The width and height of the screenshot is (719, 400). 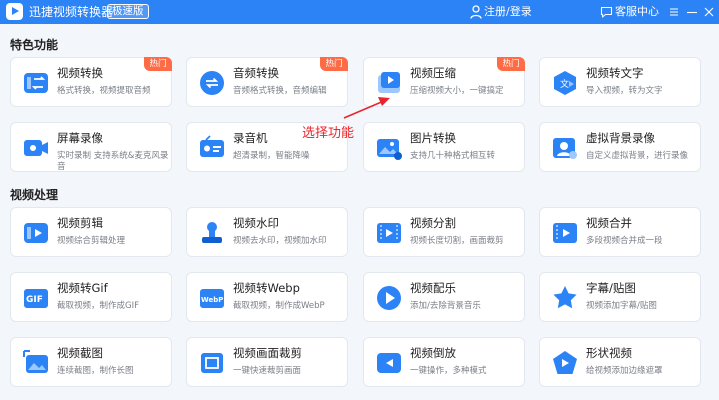 What do you see at coordinates (267, 232) in the screenshot?
I see `card-watermark: 视频水印 视频去水印，视频加水印` at bounding box center [267, 232].